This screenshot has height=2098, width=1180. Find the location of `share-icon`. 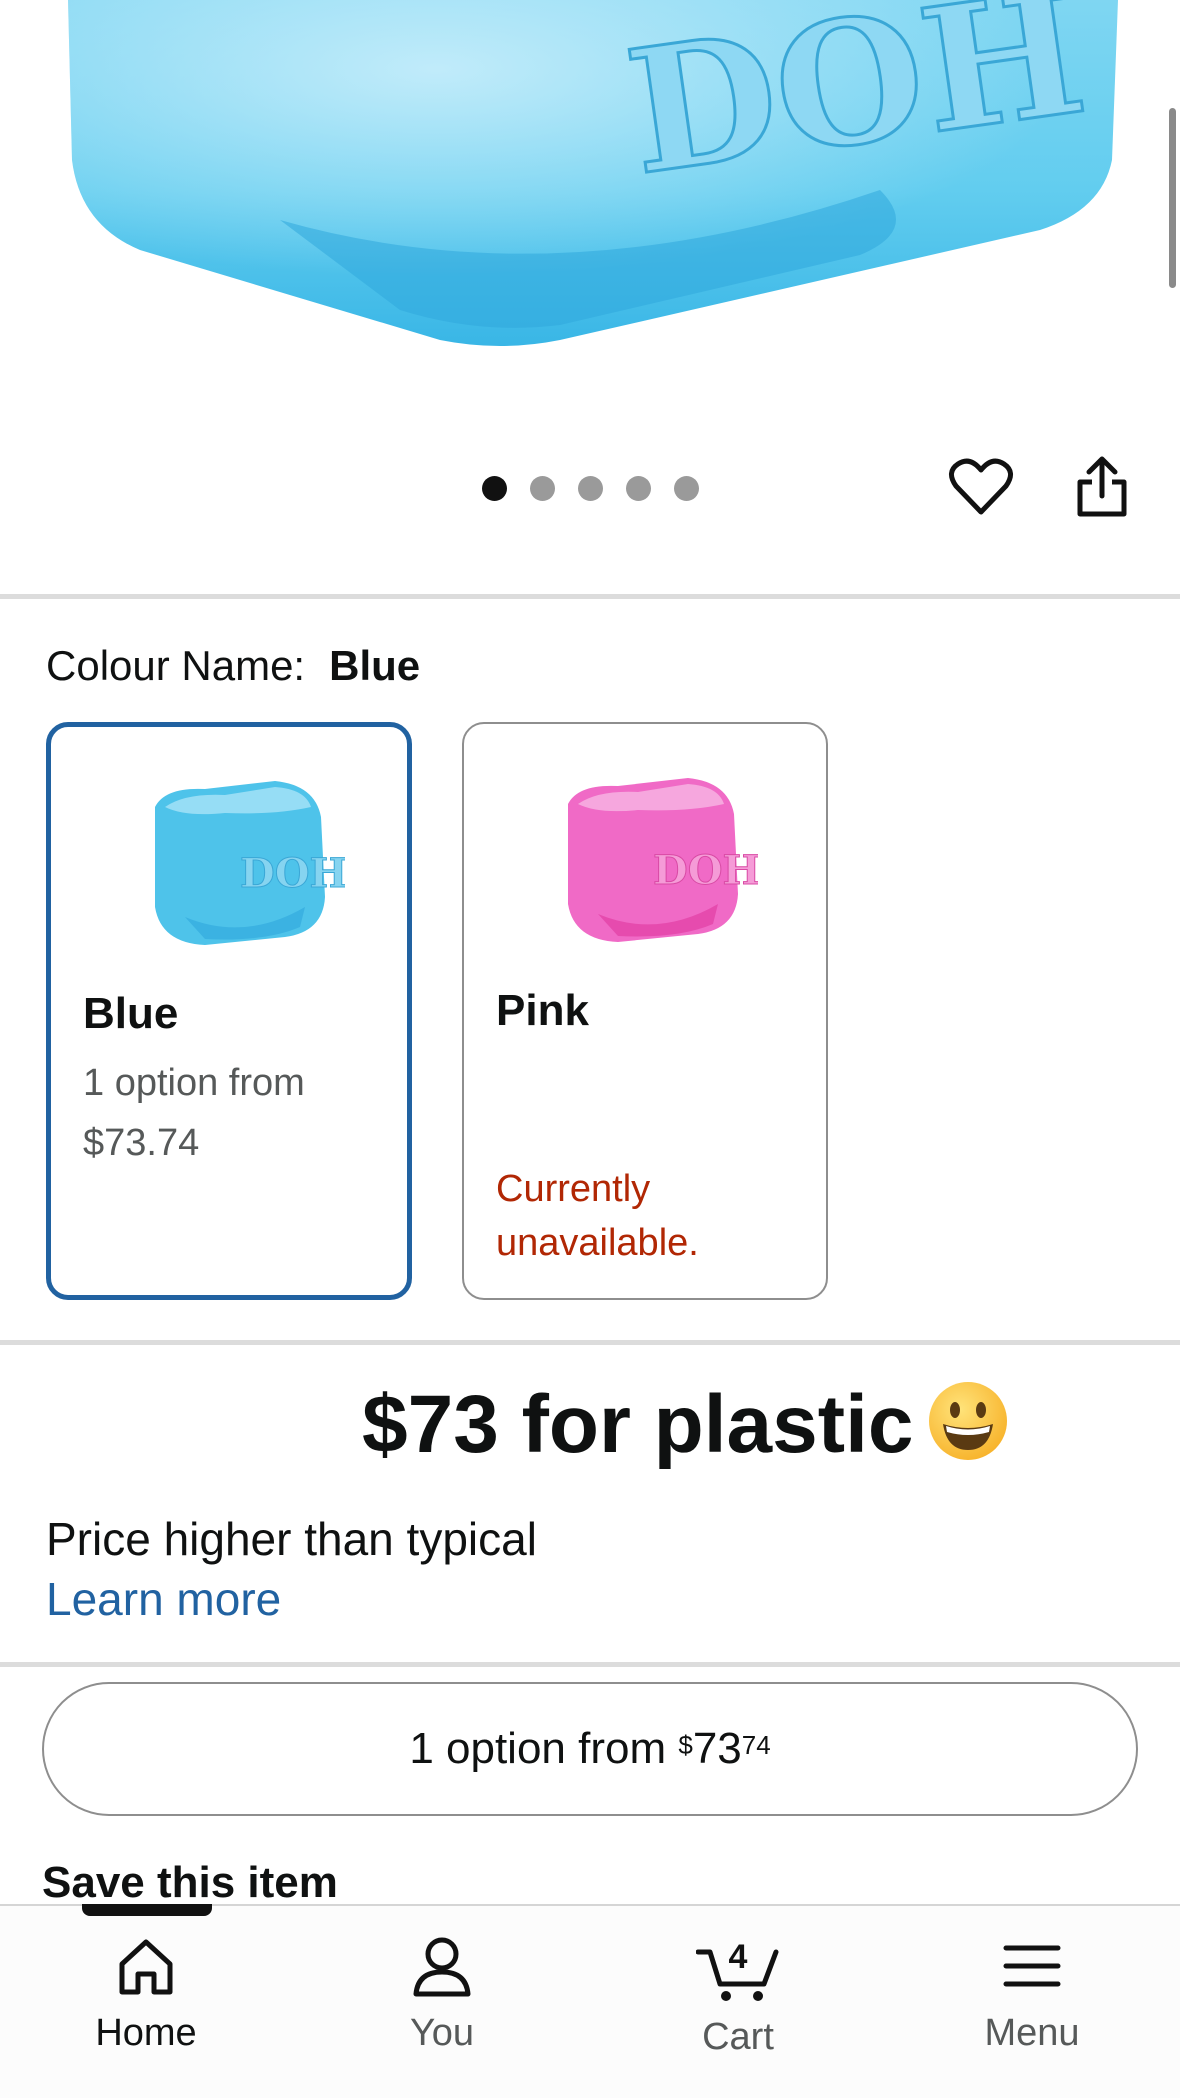

share-icon is located at coordinates (1102, 486).